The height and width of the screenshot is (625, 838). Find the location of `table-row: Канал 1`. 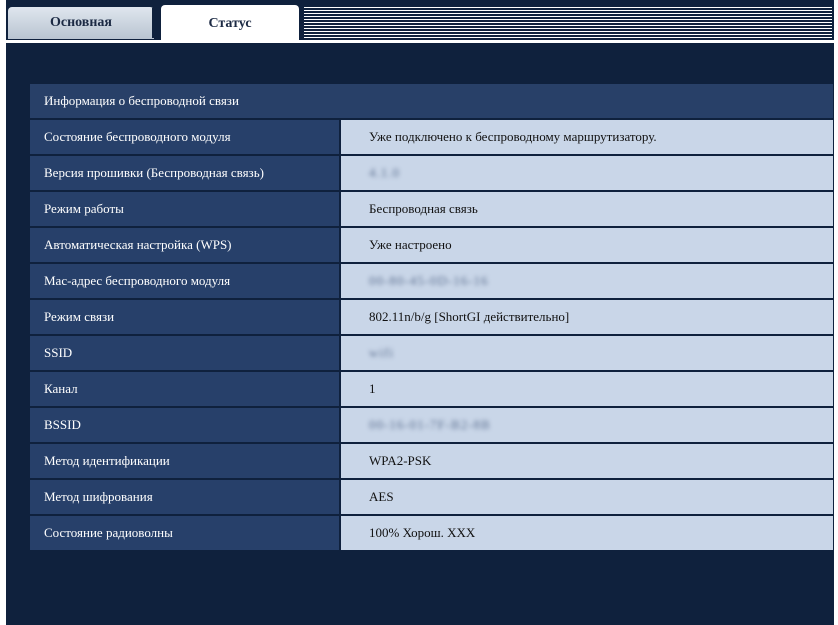

table-row: Канал 1 is located at coordinates (431, 389).